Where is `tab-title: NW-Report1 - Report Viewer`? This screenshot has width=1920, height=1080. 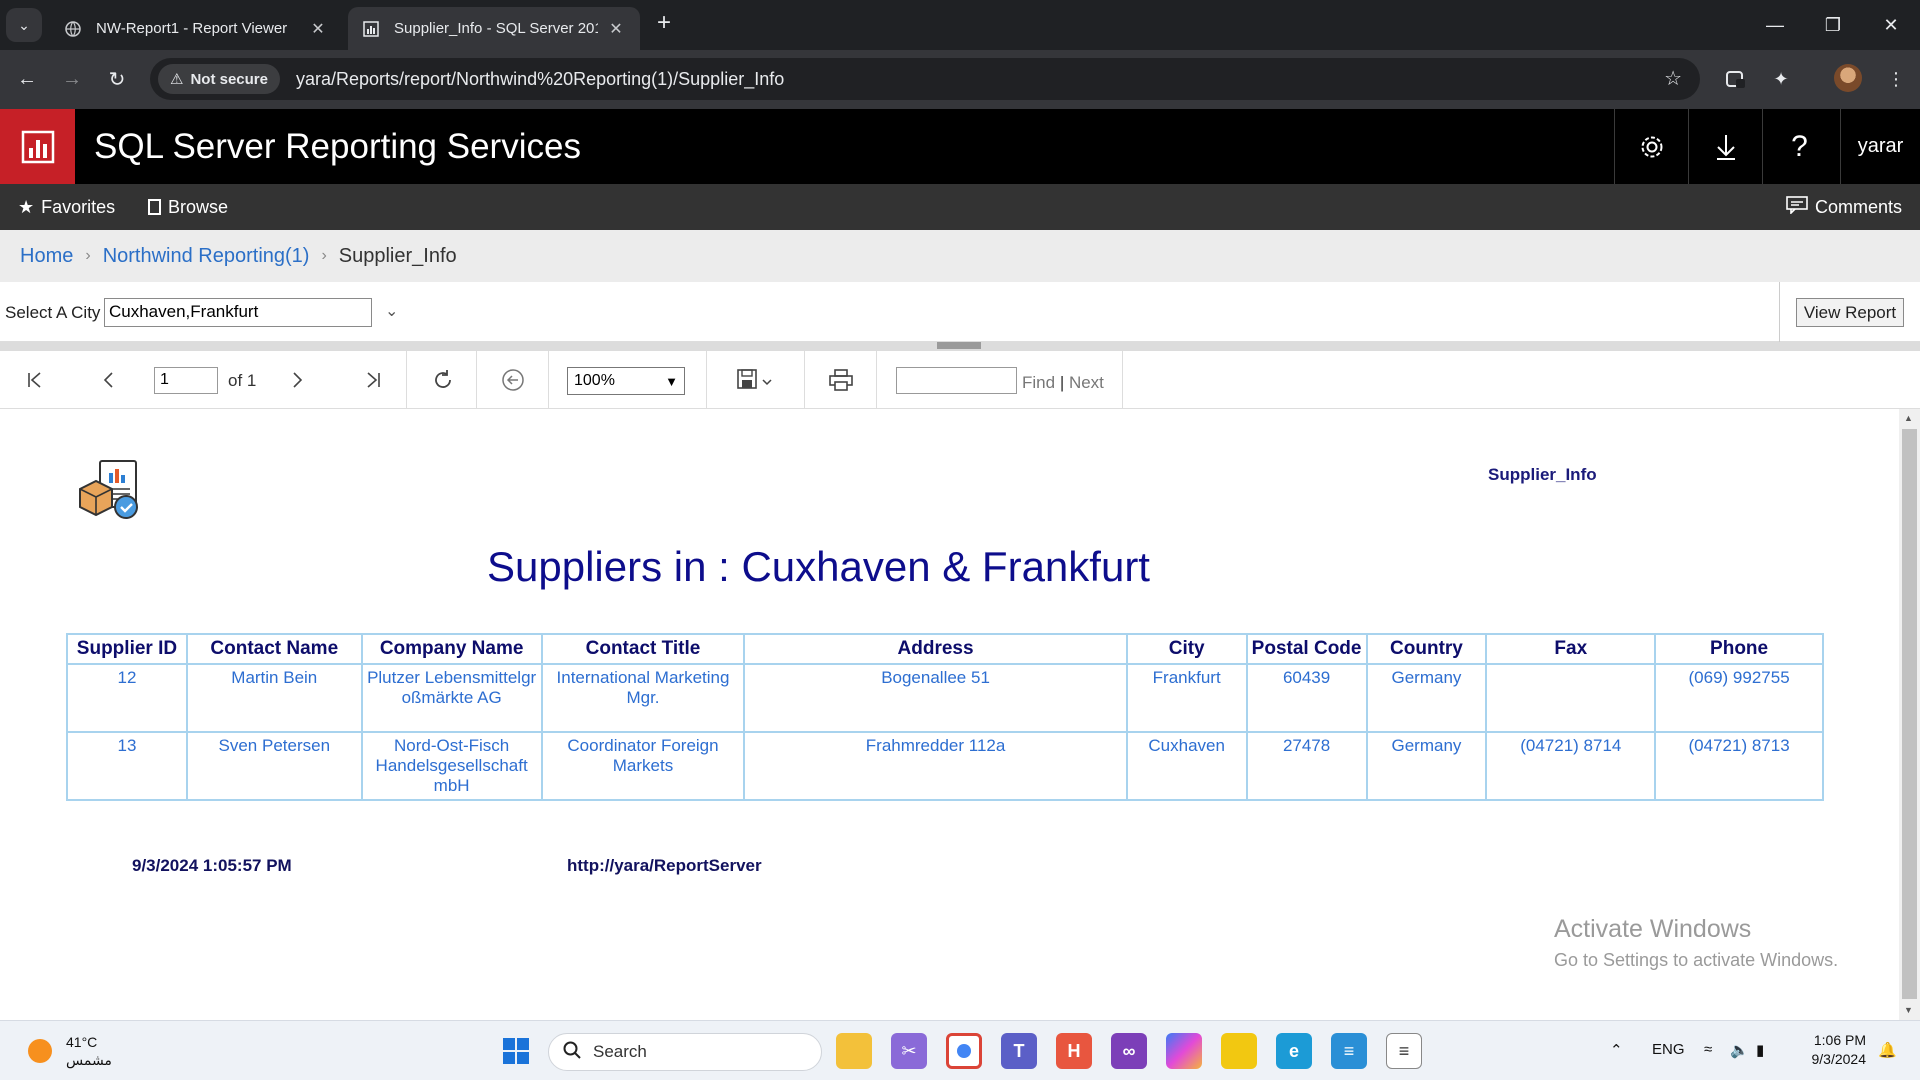 tab-title: NW-Report1 - Report Viewer is located at coordinates (192, 28).